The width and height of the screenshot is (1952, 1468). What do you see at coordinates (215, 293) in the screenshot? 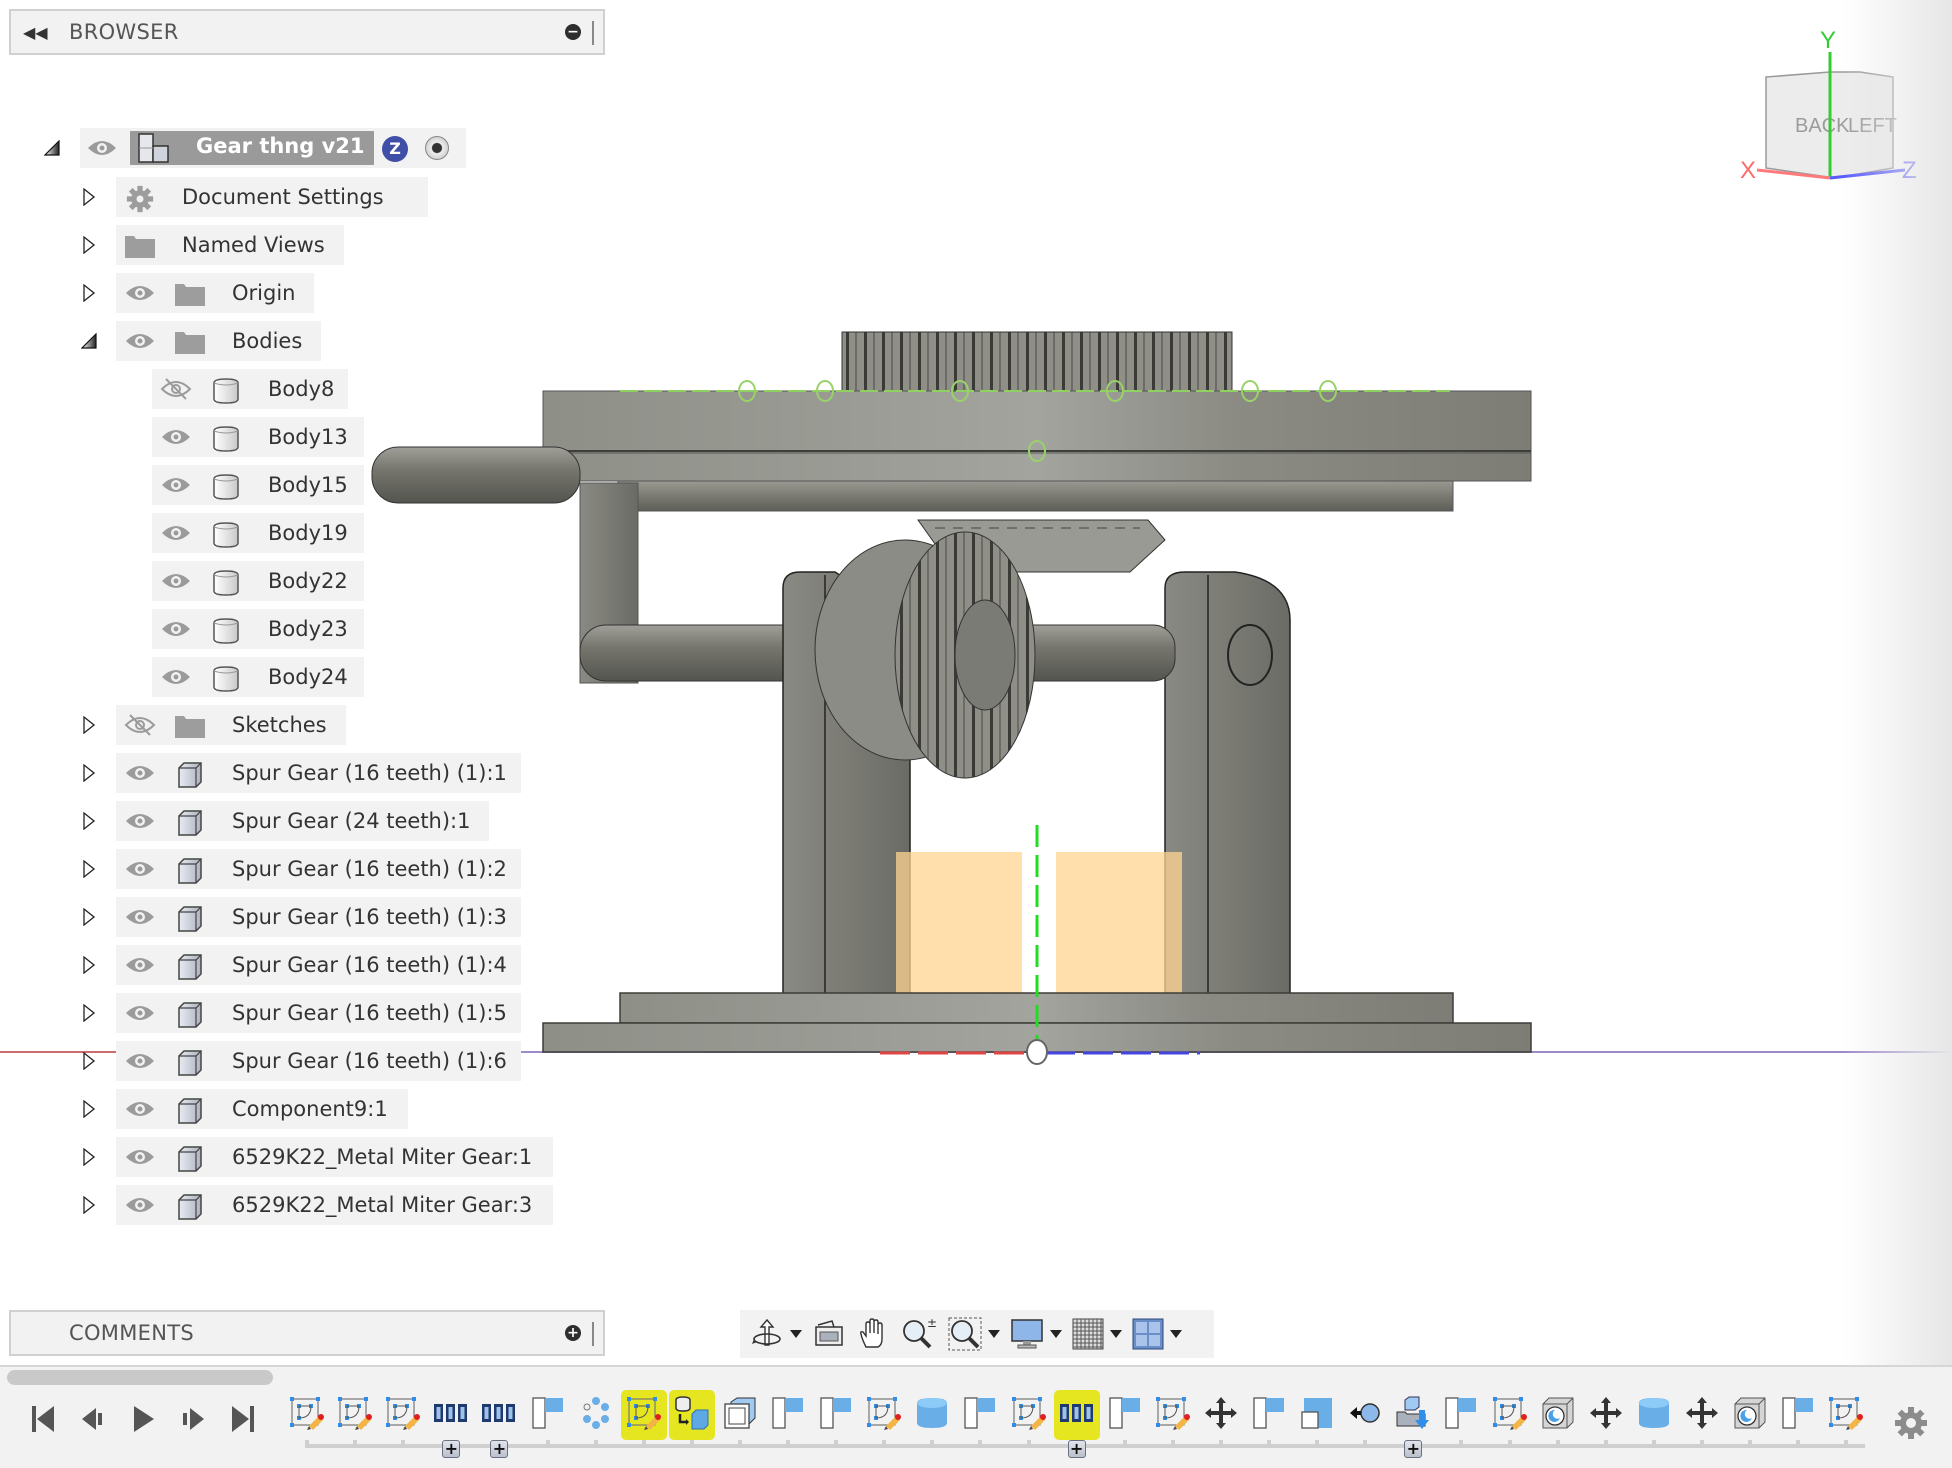
I see `tree-item-chip: Origin` at bounding box center [215, 293].